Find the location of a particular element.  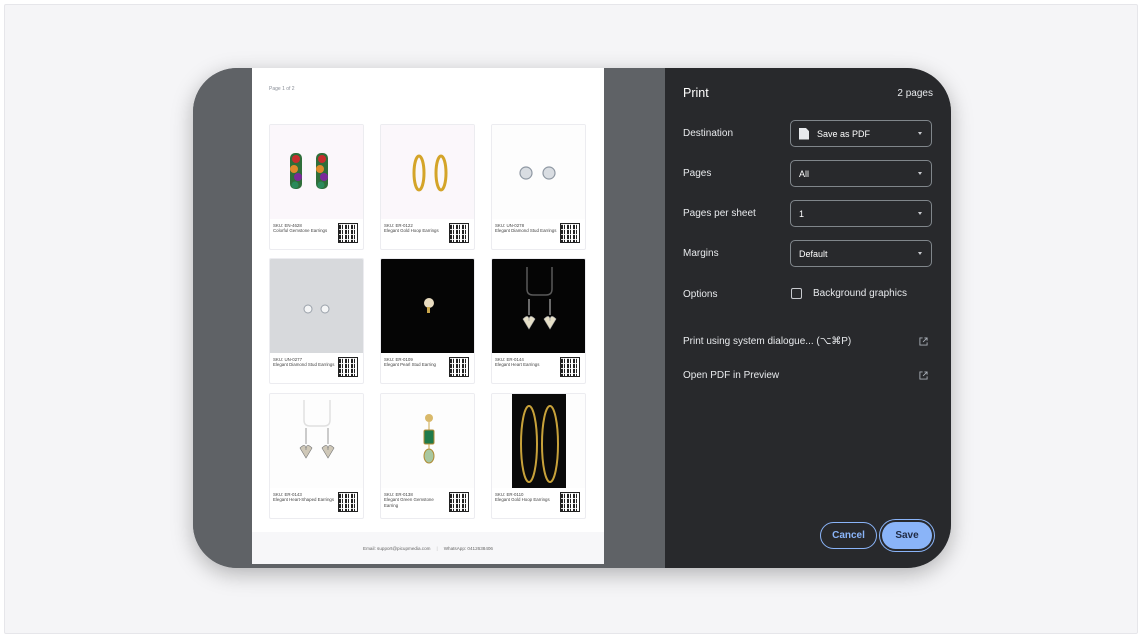

destination-value: Save as PDF is located at coordinates (844, 133).